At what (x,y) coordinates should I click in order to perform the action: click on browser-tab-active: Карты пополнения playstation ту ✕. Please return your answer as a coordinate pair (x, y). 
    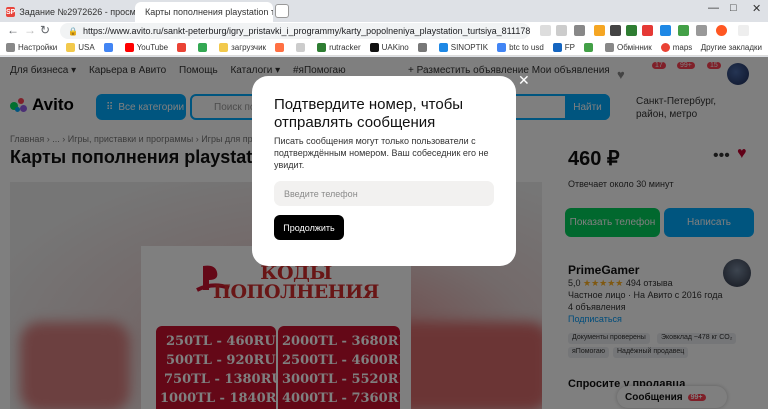
    Looking at the image, I should click on (204, 12).